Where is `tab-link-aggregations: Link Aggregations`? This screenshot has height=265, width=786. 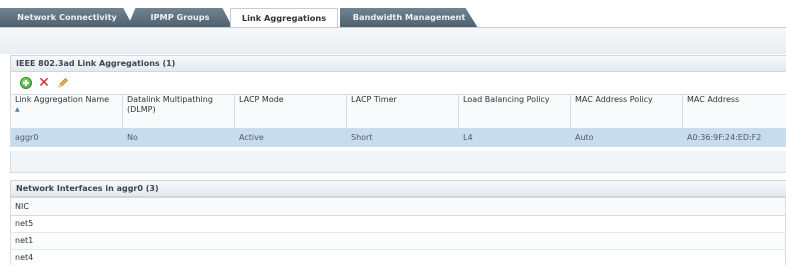 tab-link-aggregations: Link Aggregations is located at coordinates (284, 18).